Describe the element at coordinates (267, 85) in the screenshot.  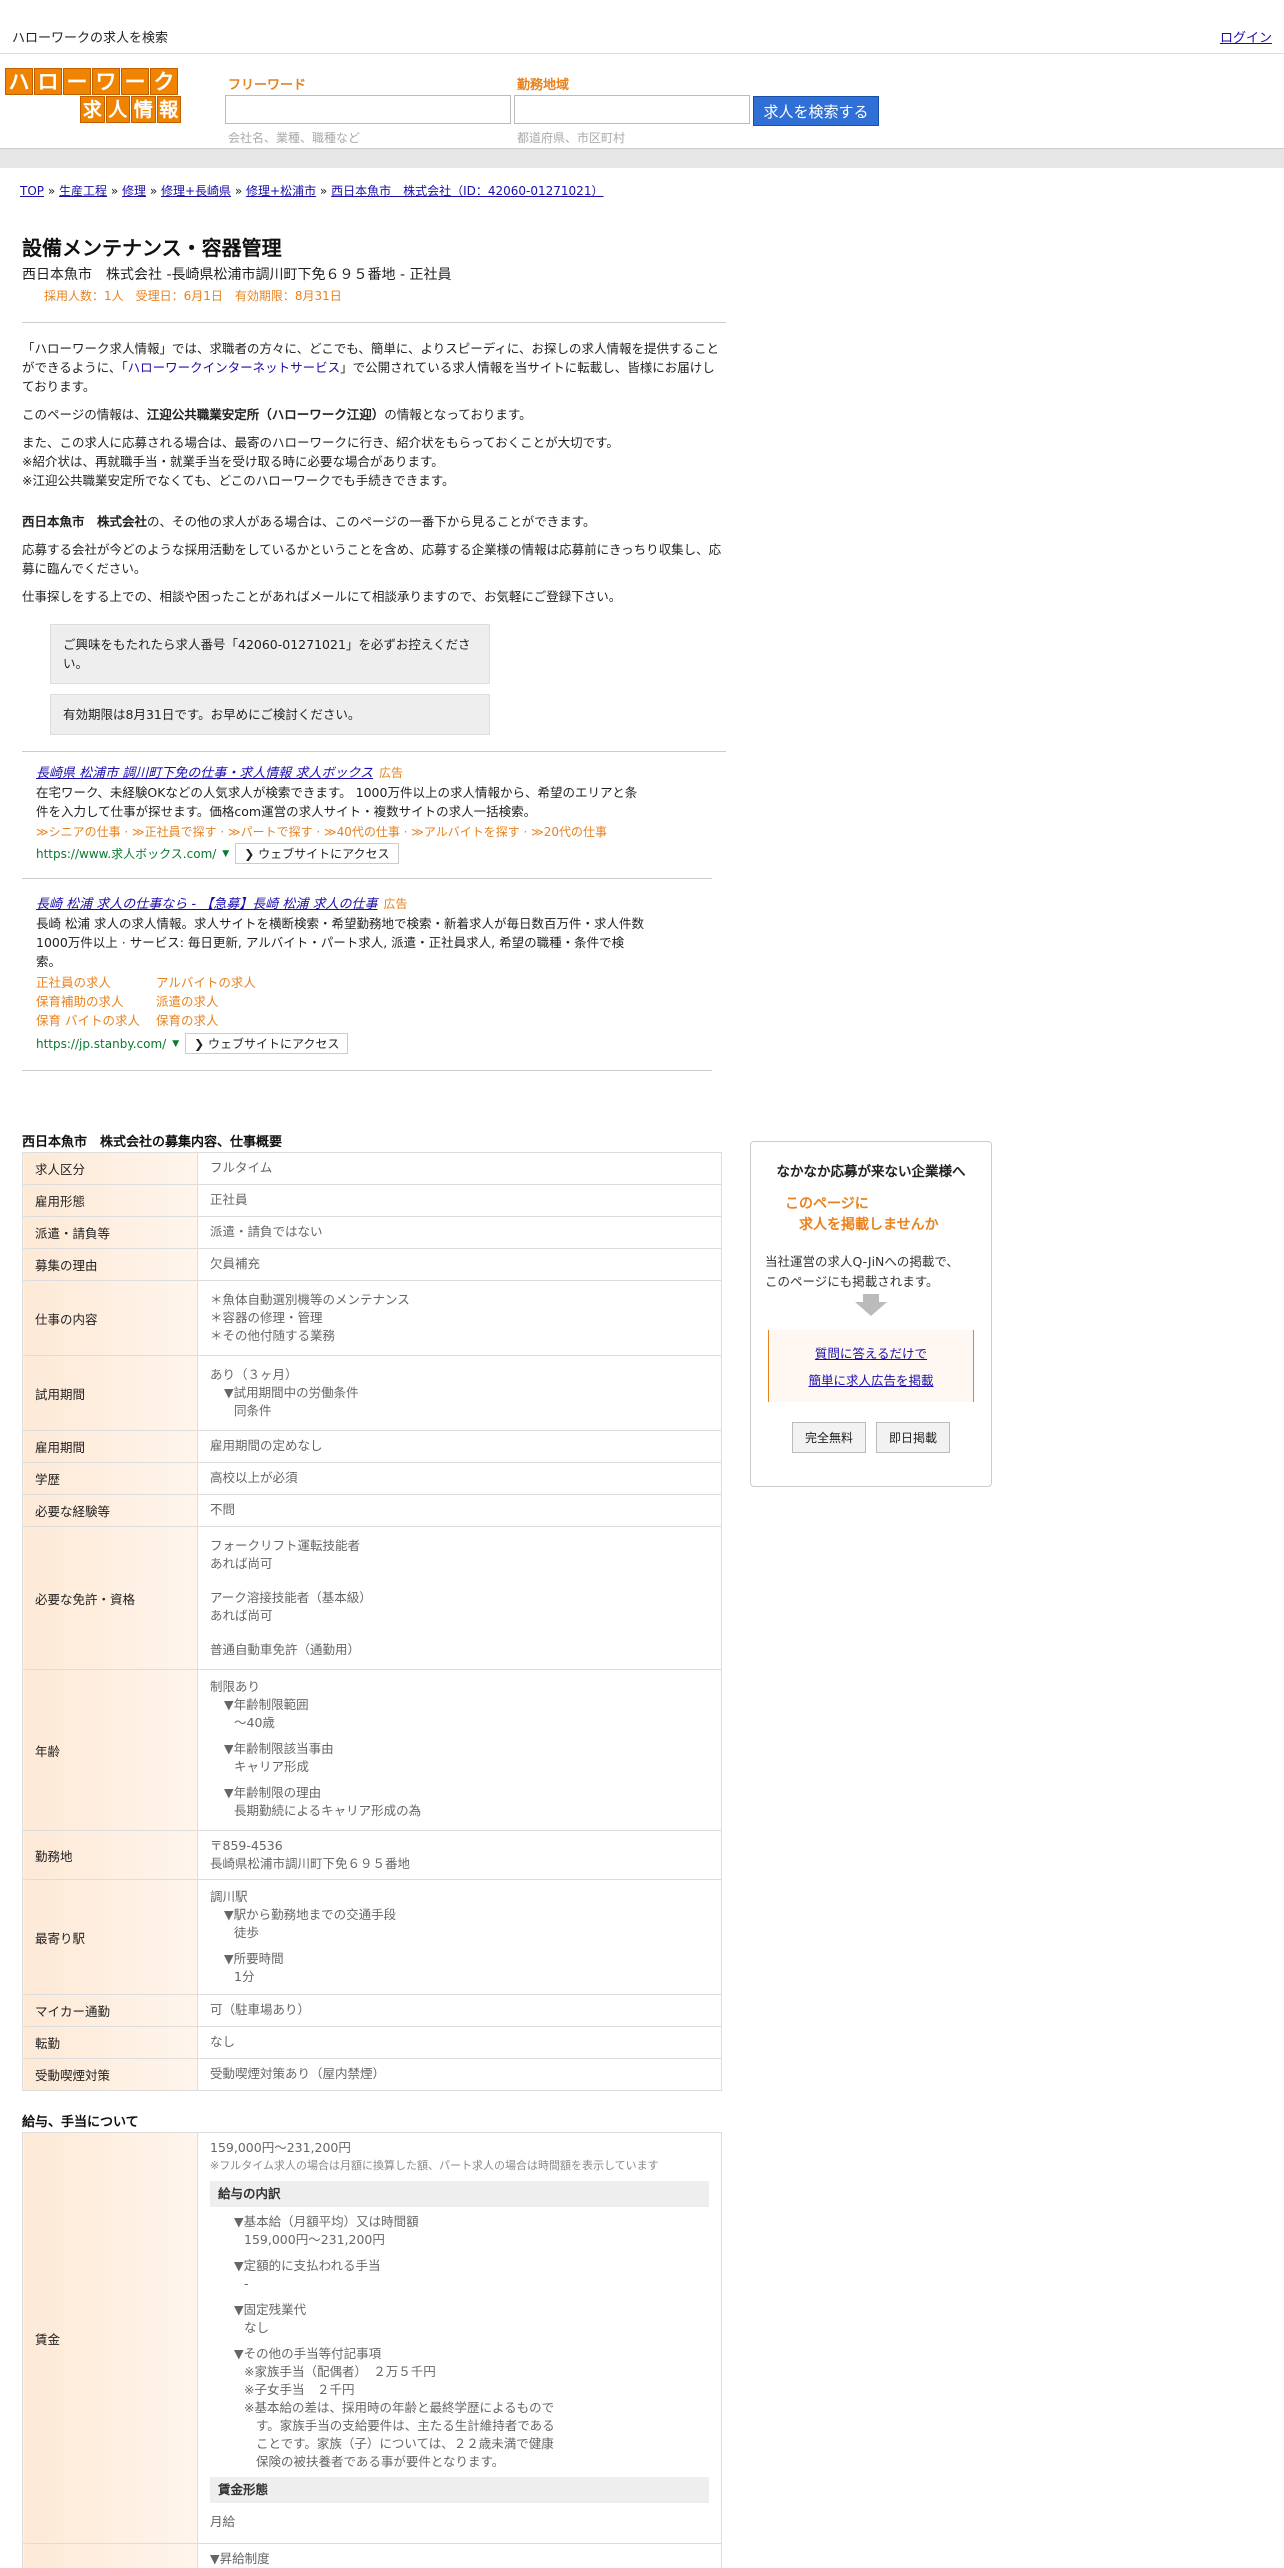
I see `freeword-label: フリーワード` at that location.